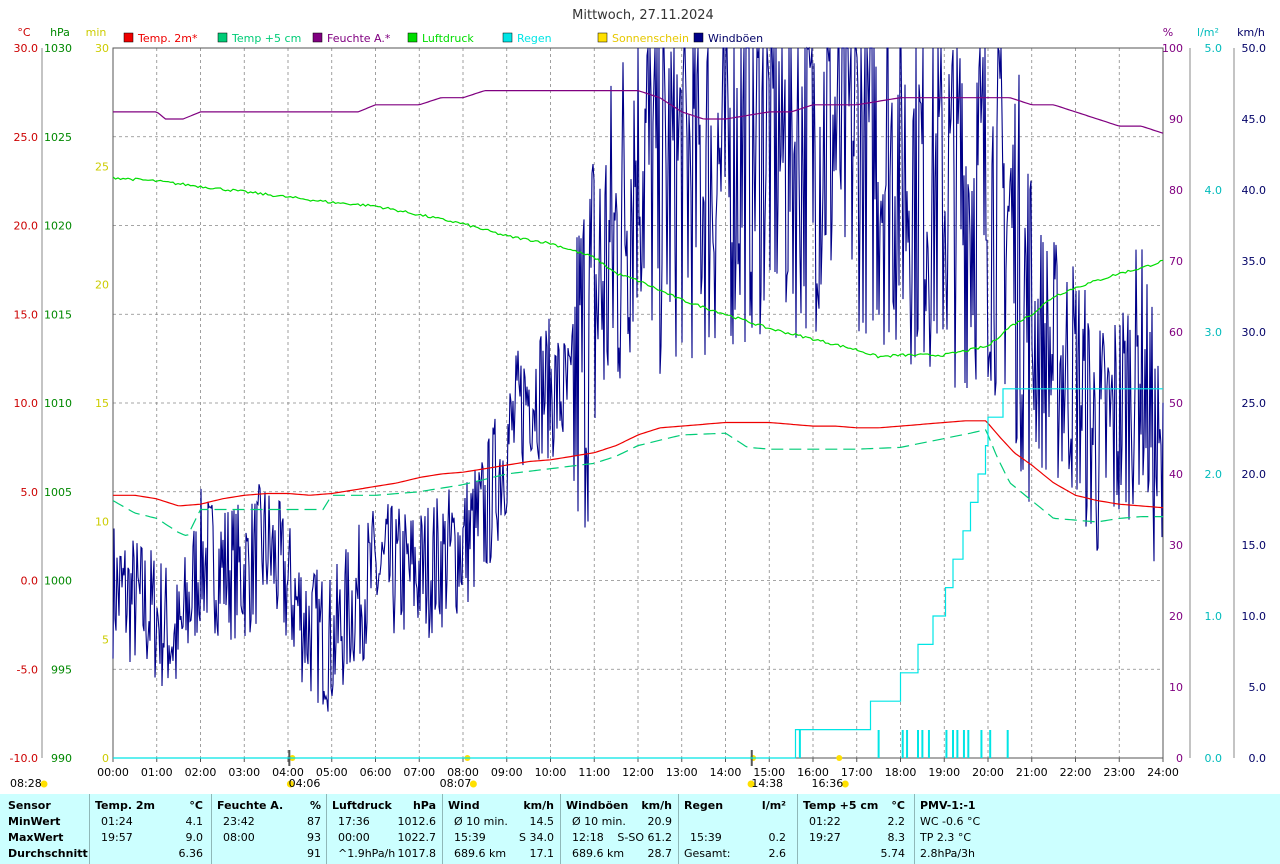 This screenshot has height=864, width=1280. What do you see at coordinates (1179, 758) in the screenshot?
I see `tick-label-percent: 0` at bounding box center [1179, 758].